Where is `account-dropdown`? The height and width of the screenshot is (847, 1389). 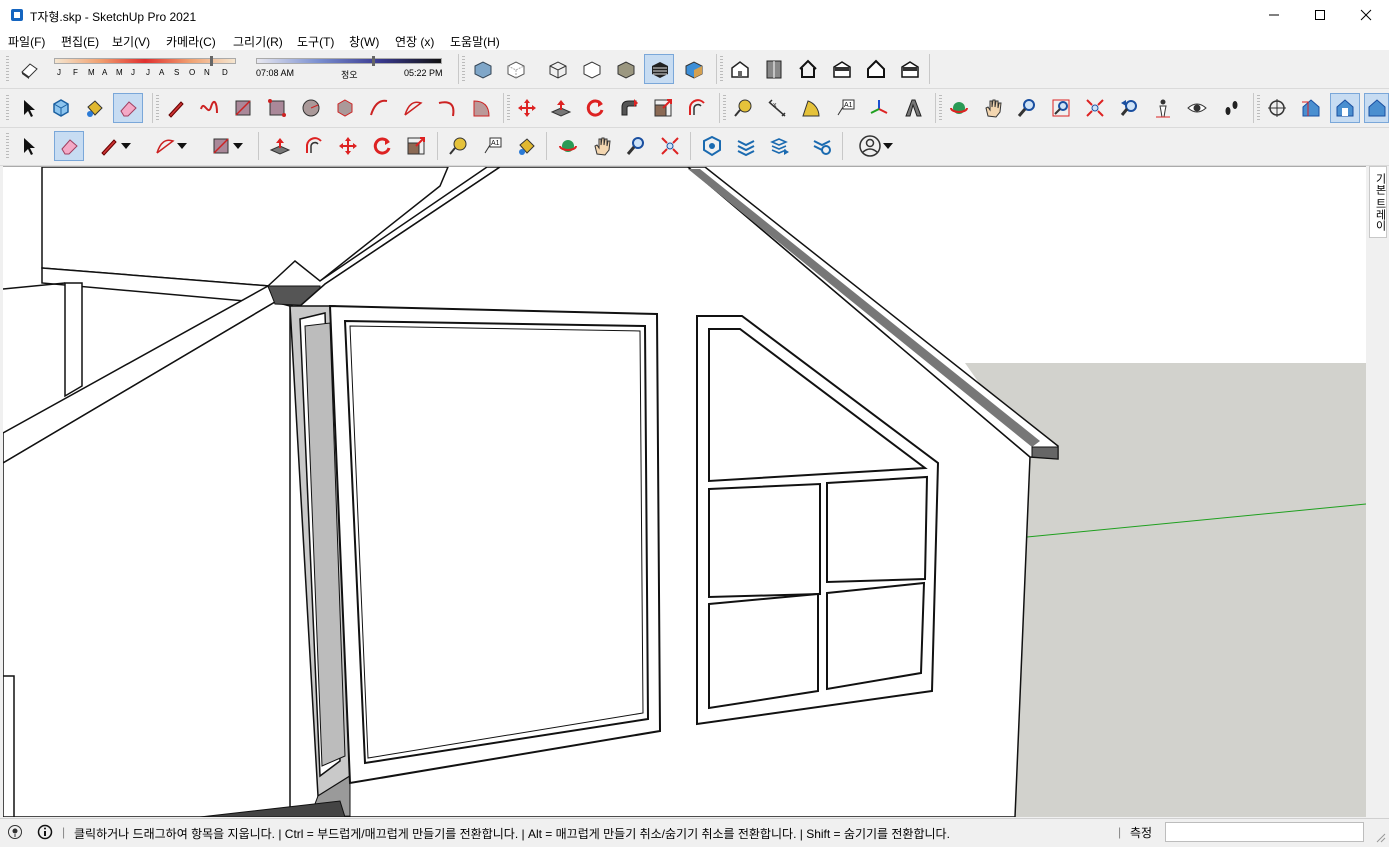 account-dropdown is located at coordinates (876, 146).